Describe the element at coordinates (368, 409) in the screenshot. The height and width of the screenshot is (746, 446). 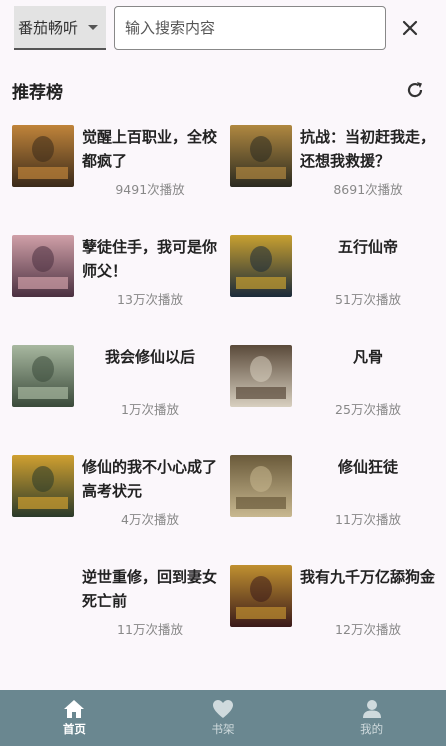
I see `play-count: 25万次播放` at that location.